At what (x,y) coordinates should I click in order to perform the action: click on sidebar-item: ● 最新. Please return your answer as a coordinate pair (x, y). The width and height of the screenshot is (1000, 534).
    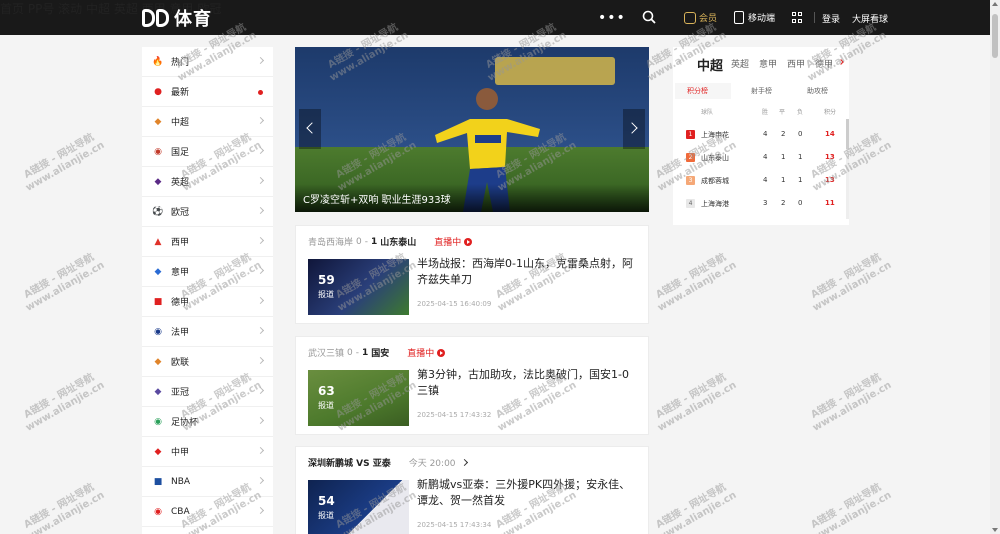
    Looking at the image, I should click on (207, 92).